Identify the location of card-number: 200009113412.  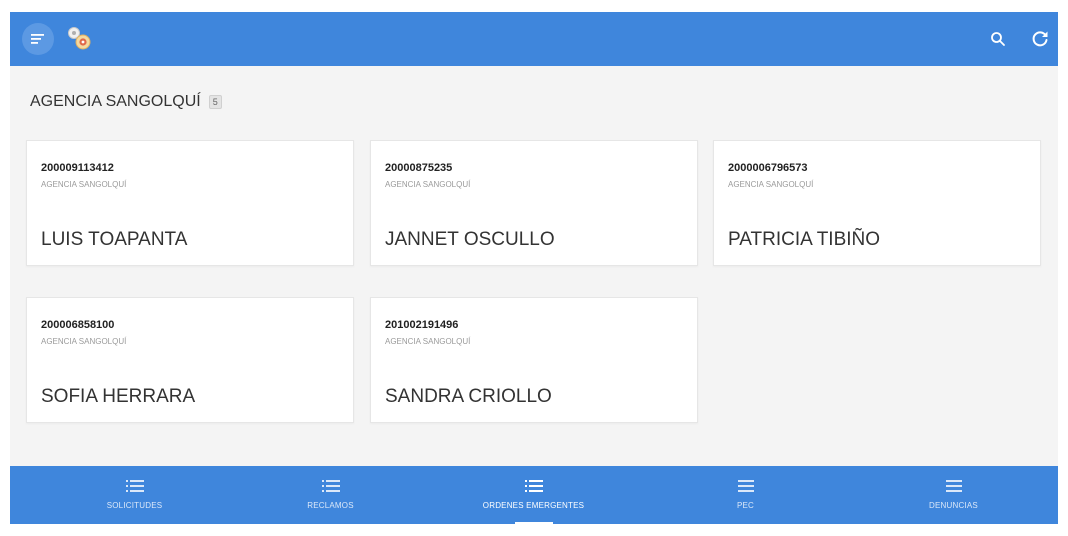
(77, 168).